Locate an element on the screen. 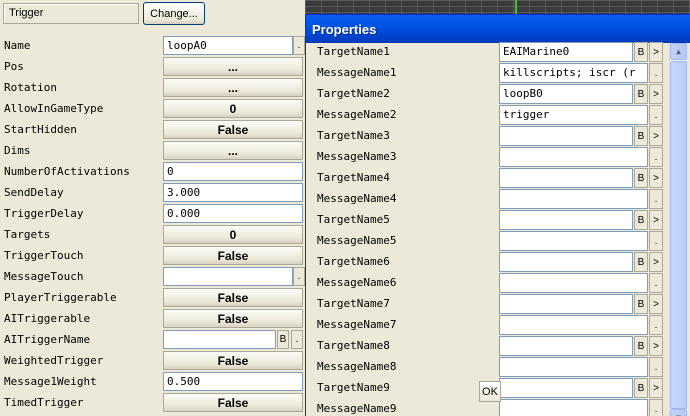 This screenshot has height=416, width=690. message-name-input: trigger is located at coordinates (573, 115).